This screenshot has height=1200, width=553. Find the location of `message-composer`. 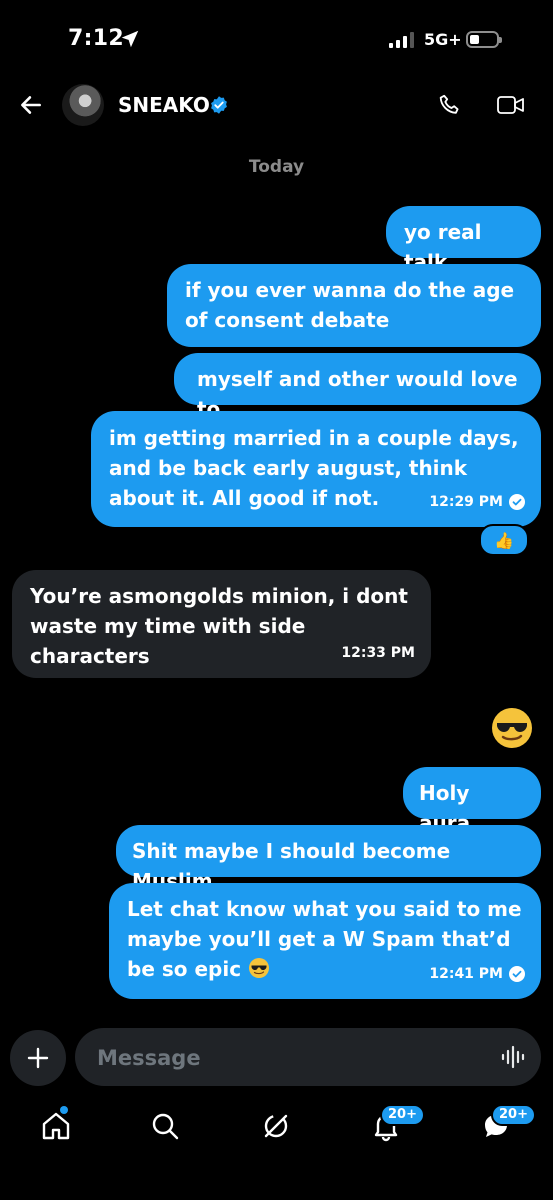

message-composer is located at coordinates (308, 1057).